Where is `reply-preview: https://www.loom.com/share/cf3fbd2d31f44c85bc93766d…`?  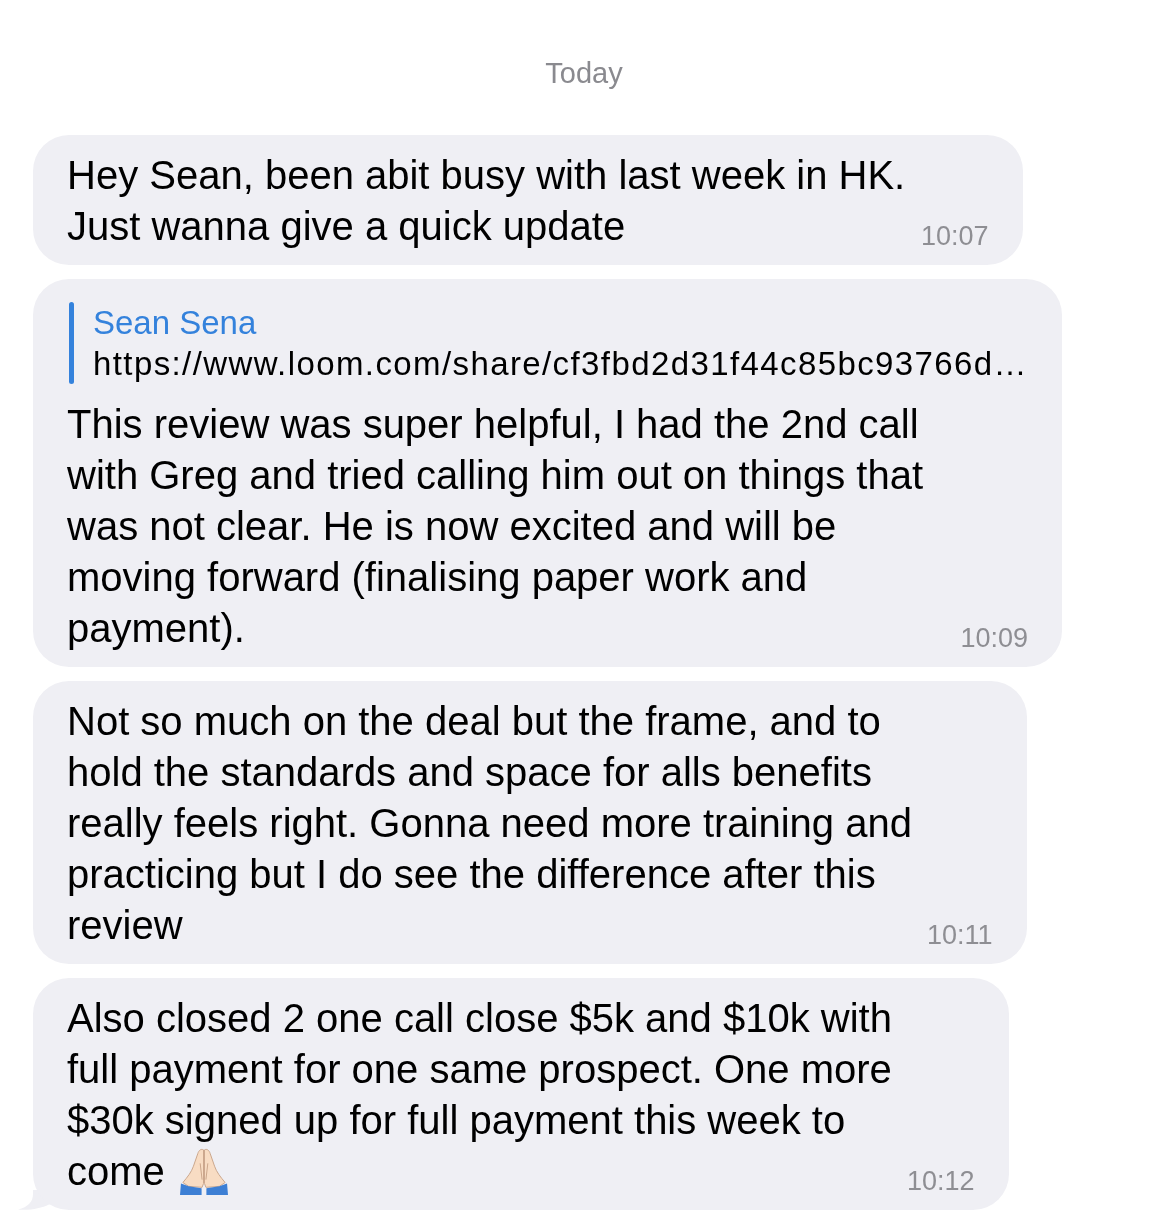
reply-preview: https://www.loom.com/share/cf3fbd2d31f44c85bc93766d… is located at coordinates (560, 364).